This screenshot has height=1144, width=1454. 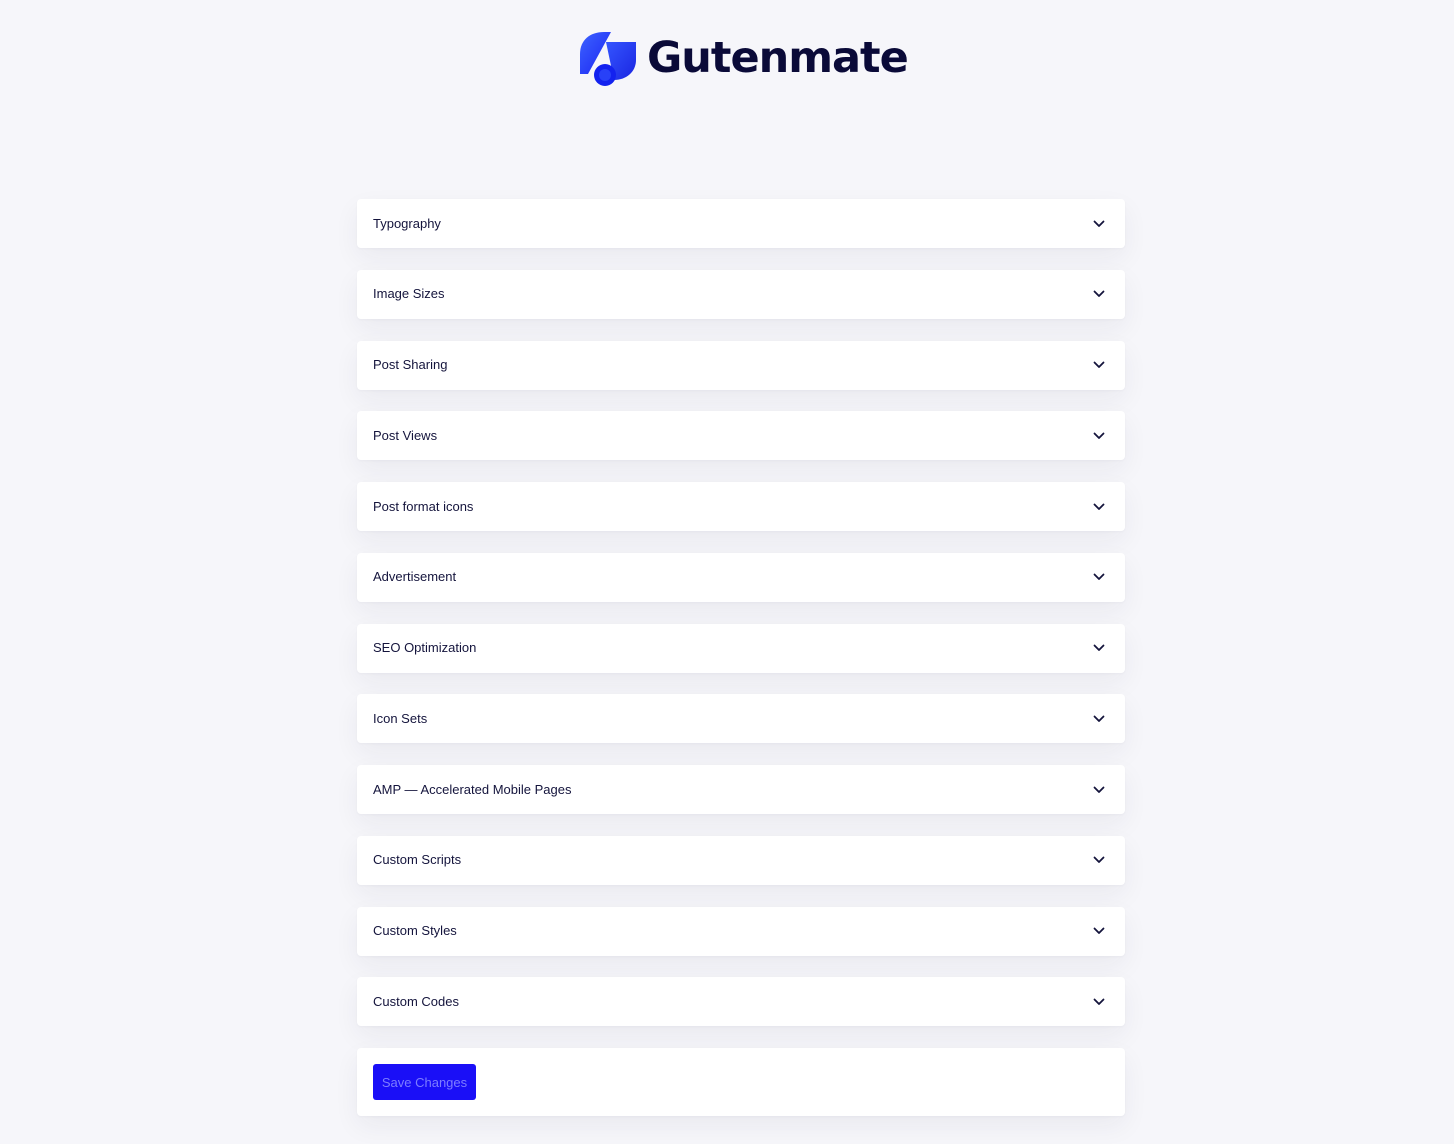 I want to click on section-typography: Typography, so click(x=741, y=223).